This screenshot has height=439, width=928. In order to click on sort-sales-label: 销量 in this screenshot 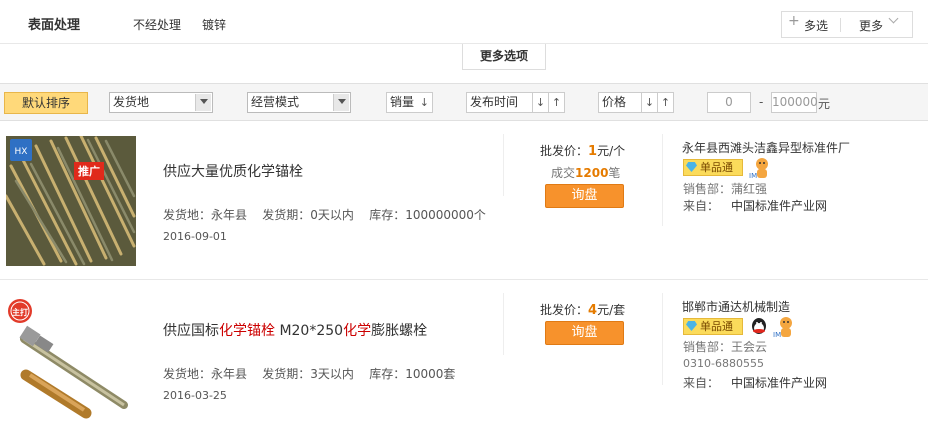, I will do `click(402, 102)`.